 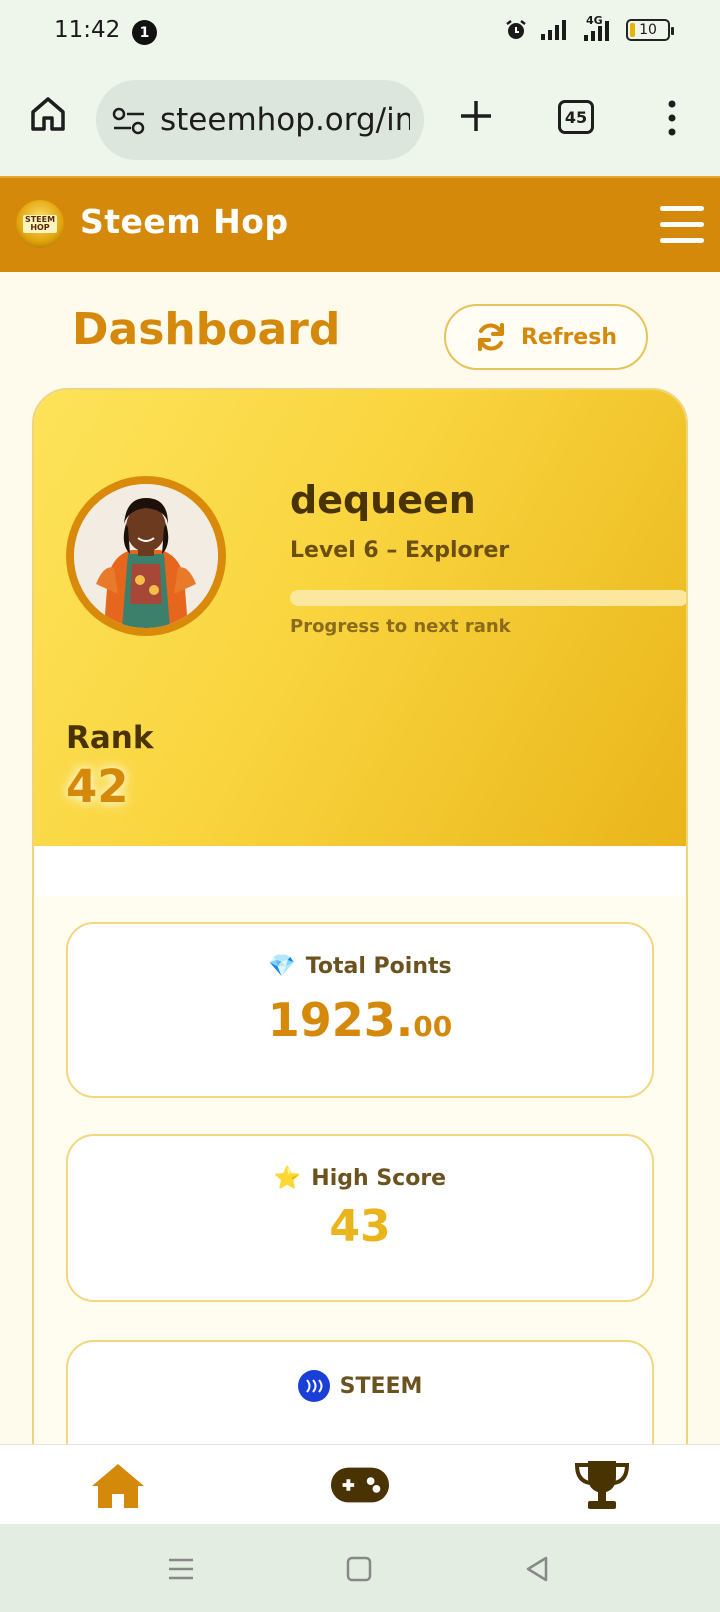 I want to click on nav-leaderboard, so click(x=602, y=1485).